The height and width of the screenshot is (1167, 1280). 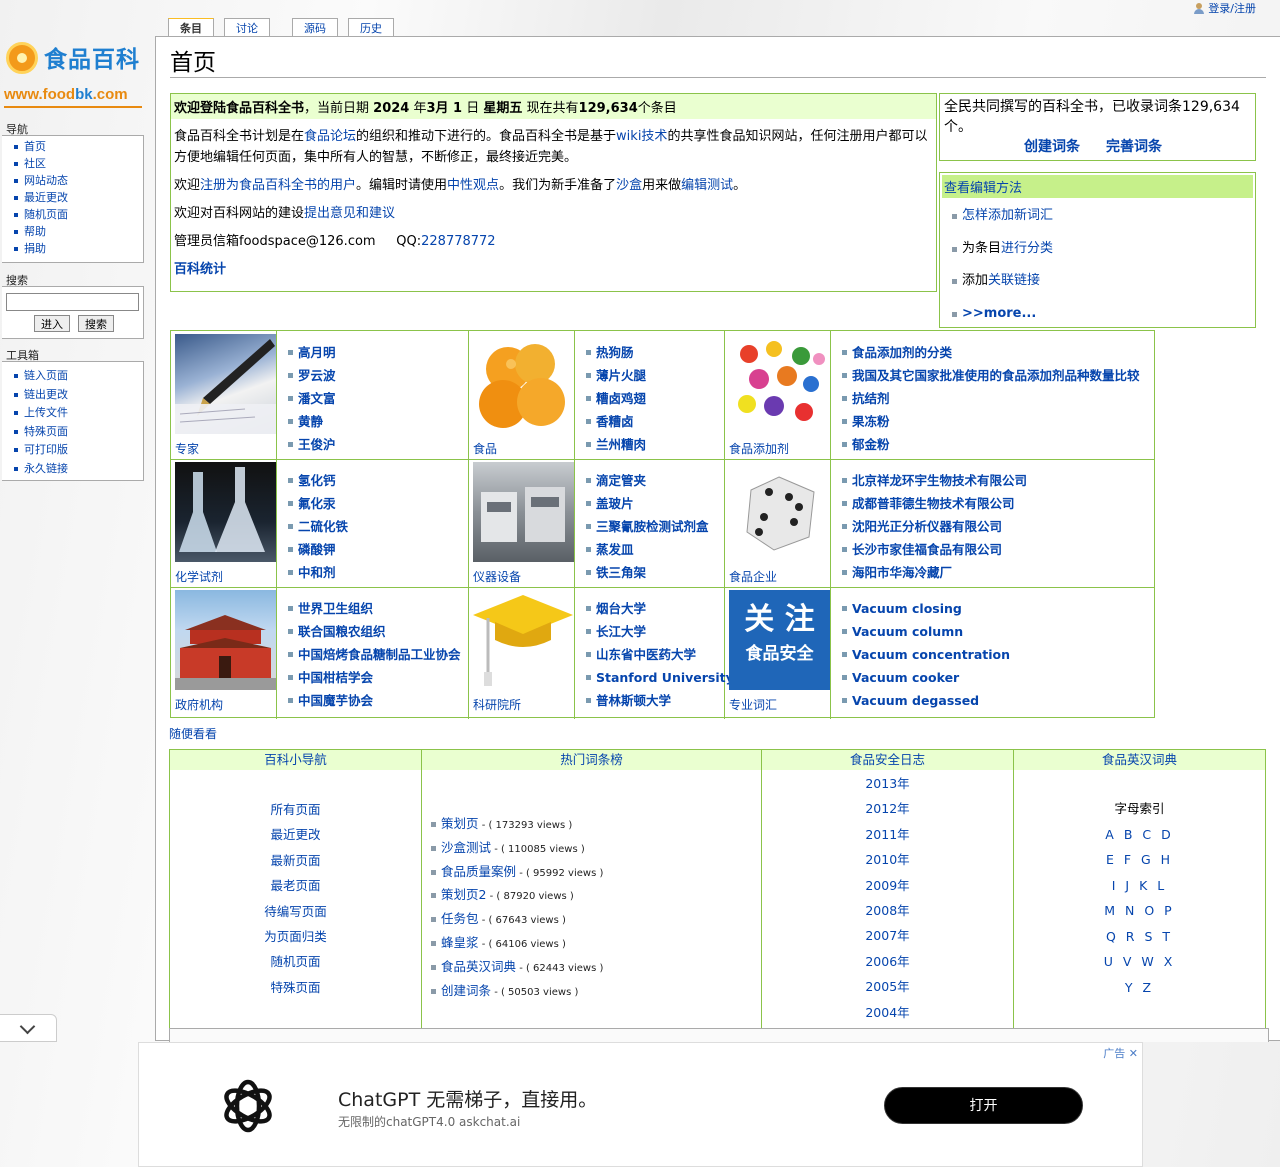 What do you see at coordinates (660, 677) in the screenshot?
I see `list-item: Stanford University` at bounding box center [660, 677].